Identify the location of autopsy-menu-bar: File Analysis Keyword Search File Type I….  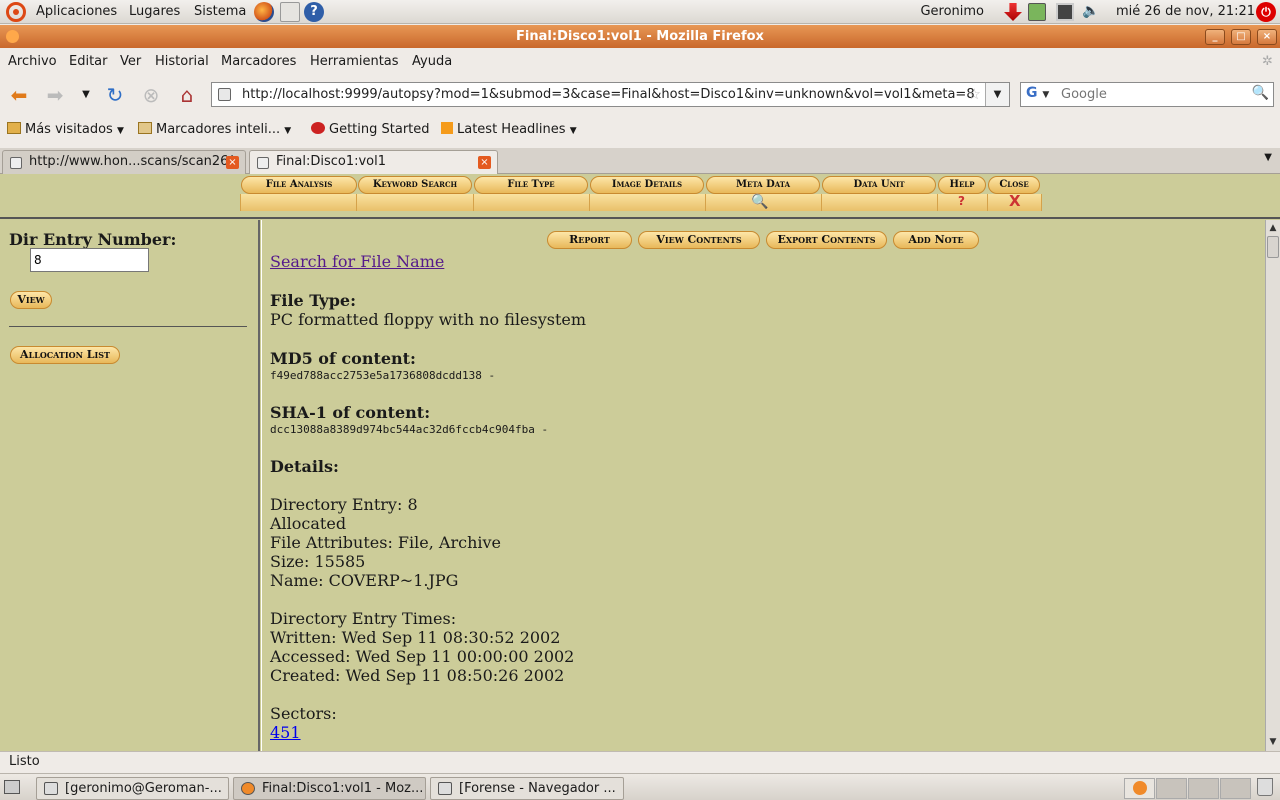
(641, 194).